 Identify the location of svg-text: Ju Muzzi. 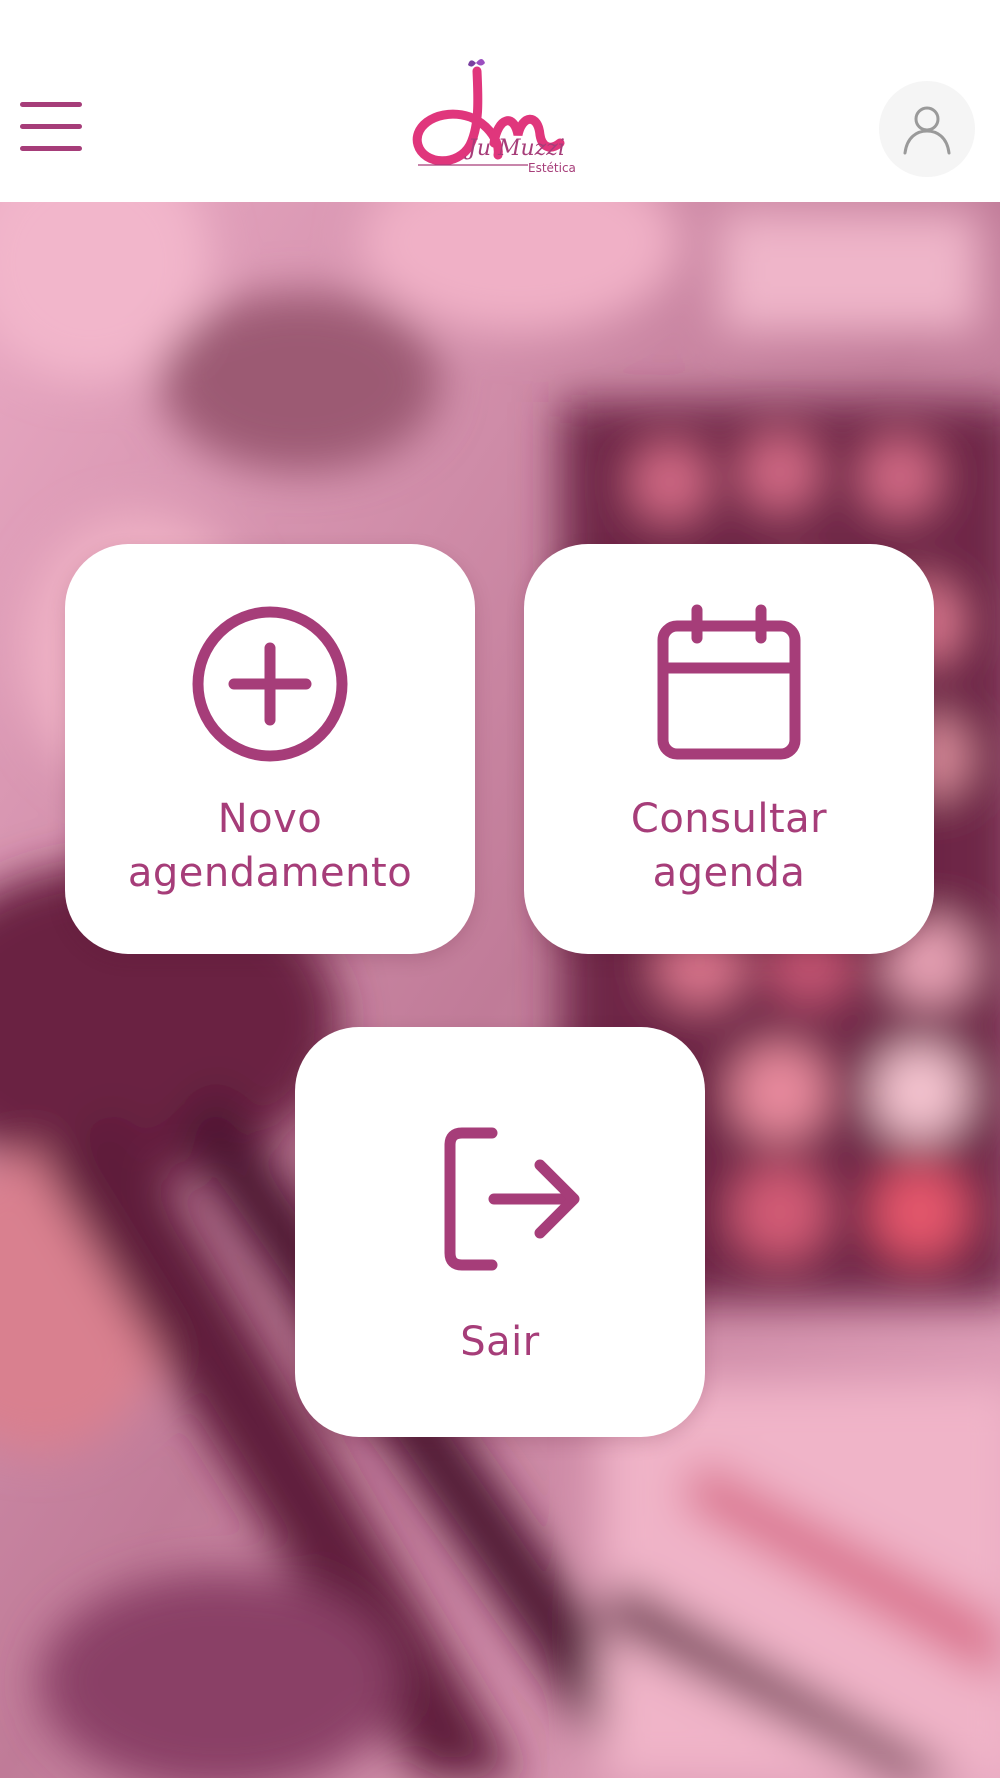
(514, 148).